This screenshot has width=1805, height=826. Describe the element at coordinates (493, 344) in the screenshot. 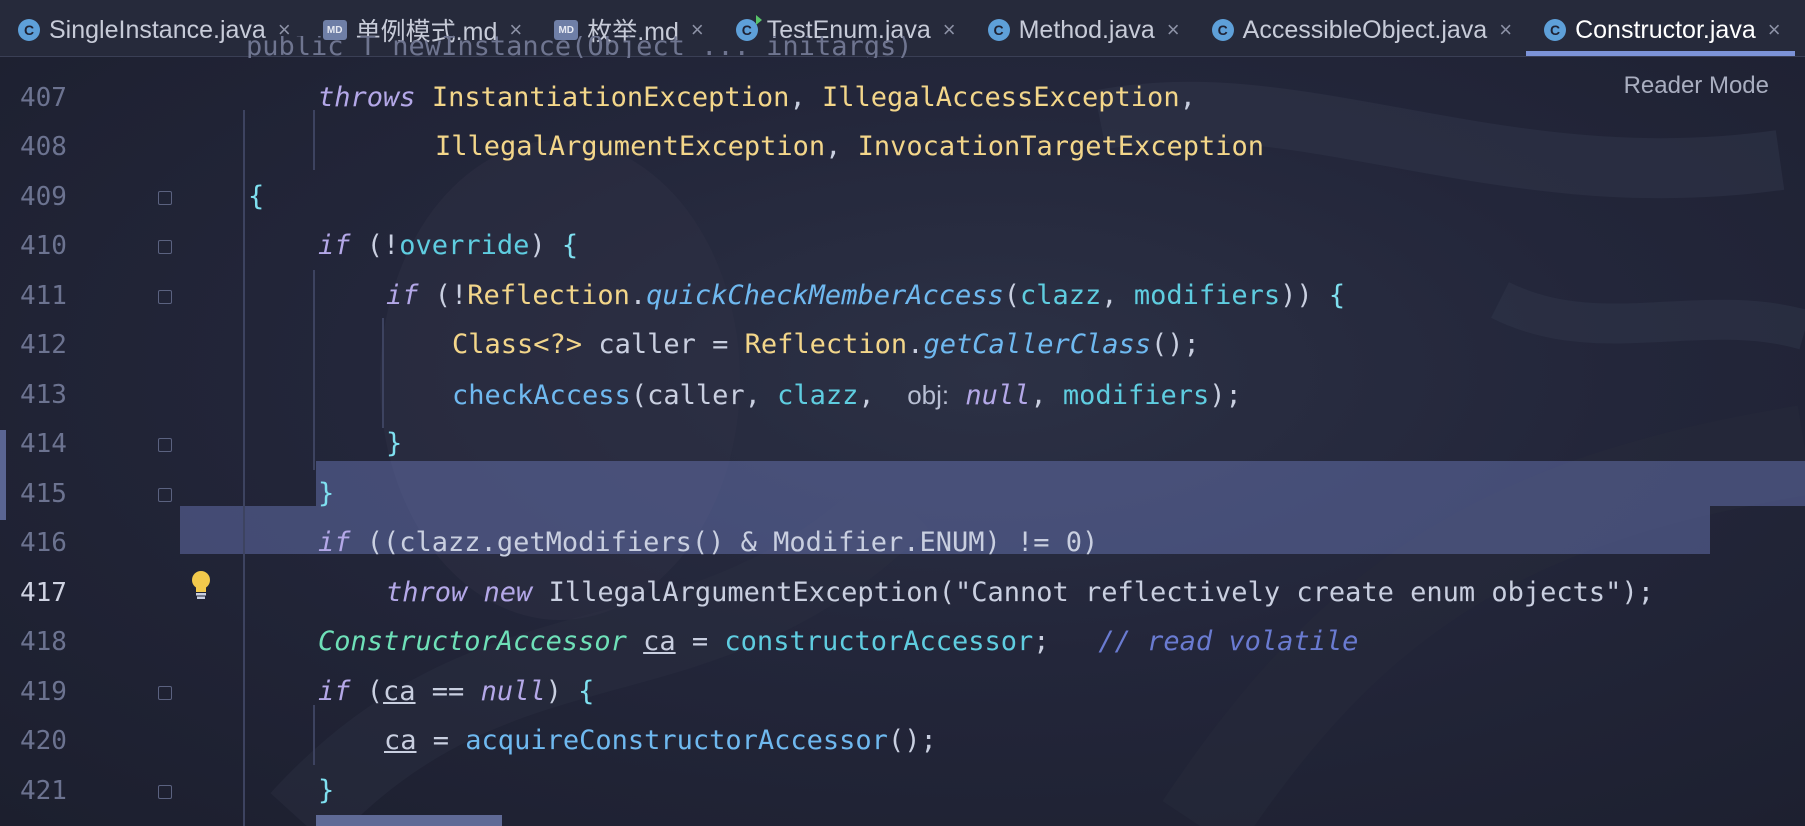

I see `type: Class` at that location.